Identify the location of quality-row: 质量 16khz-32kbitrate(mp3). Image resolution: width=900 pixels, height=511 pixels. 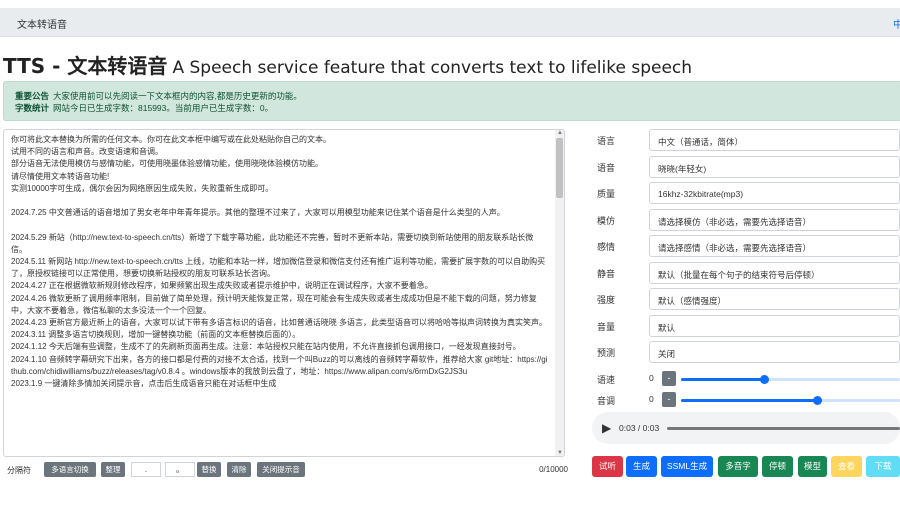
(745, 193).